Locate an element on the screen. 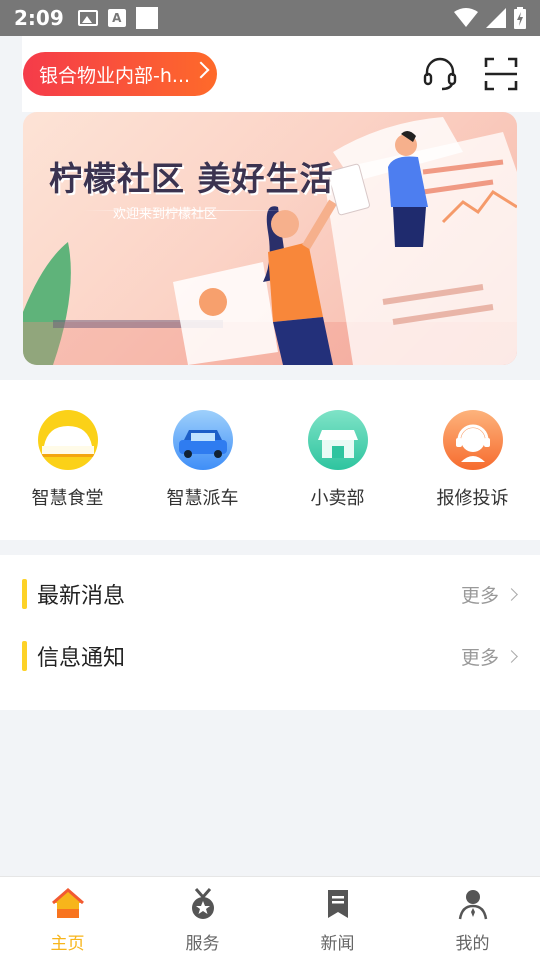  menu-label: 智慧派车 is located at coordinates (202, 498).